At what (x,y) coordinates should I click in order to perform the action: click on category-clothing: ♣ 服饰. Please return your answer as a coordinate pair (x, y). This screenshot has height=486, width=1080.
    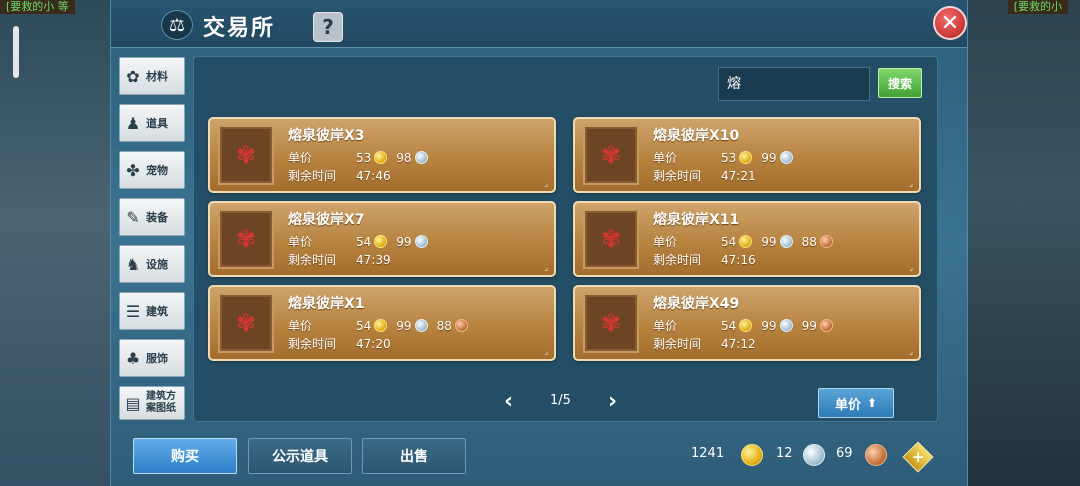
    Looking at the image, I should click on (152, 358).